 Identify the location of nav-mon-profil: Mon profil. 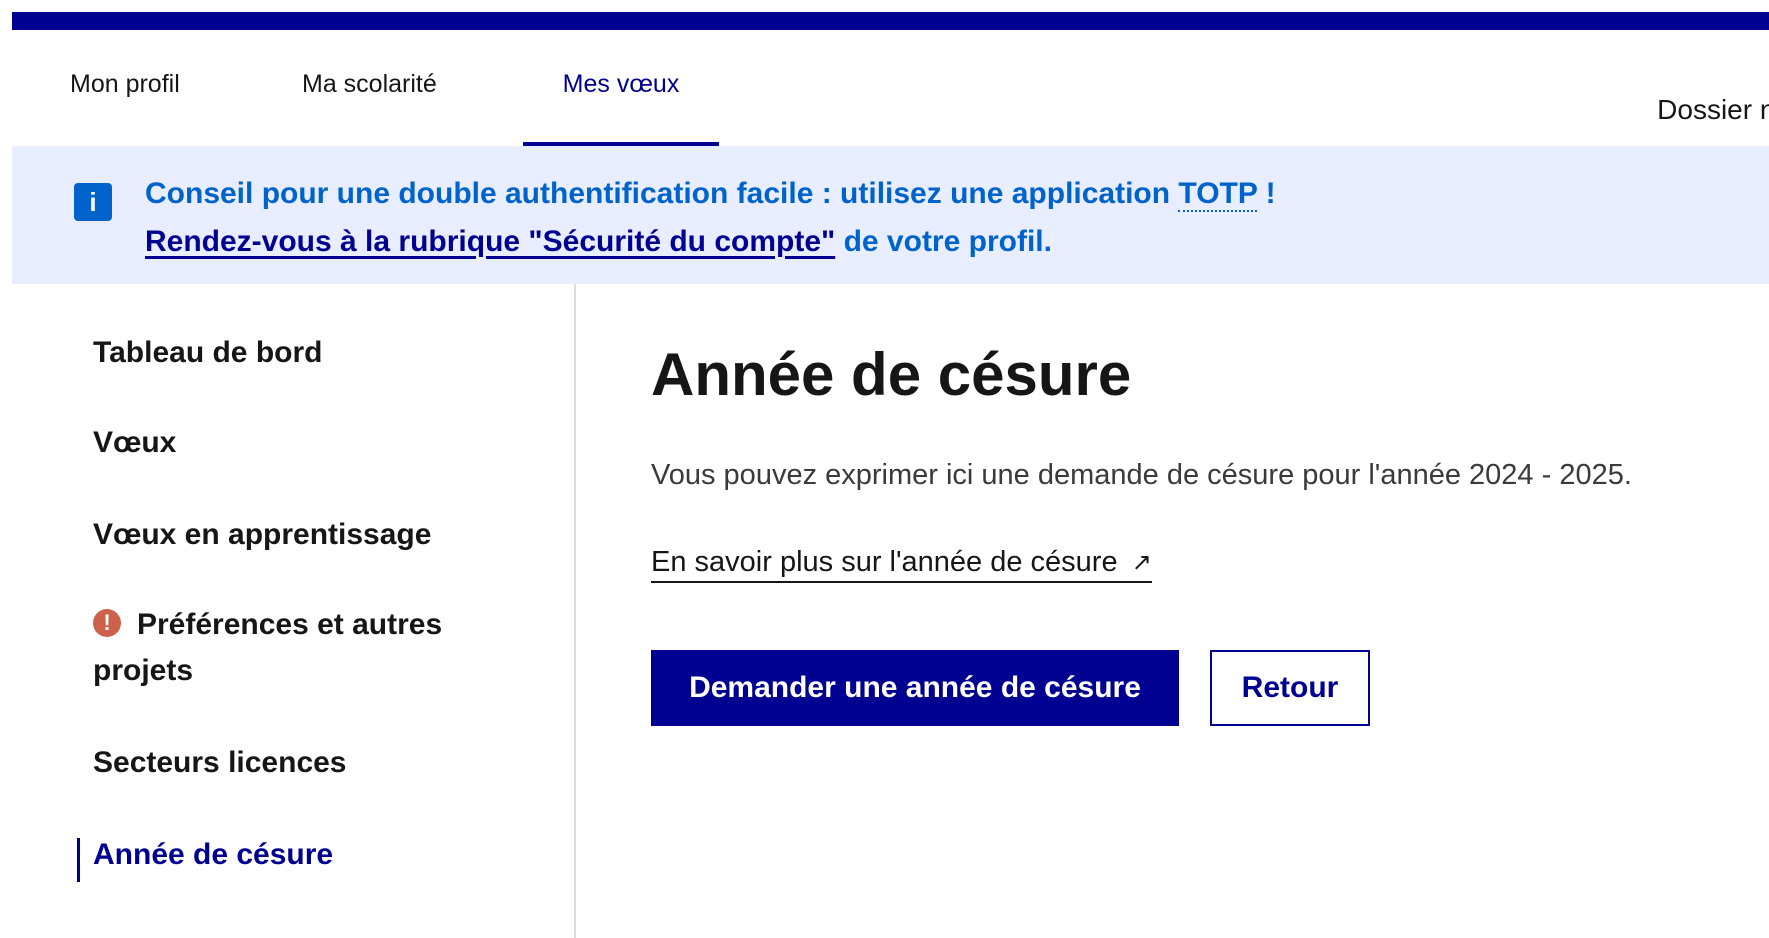
(125, 88).